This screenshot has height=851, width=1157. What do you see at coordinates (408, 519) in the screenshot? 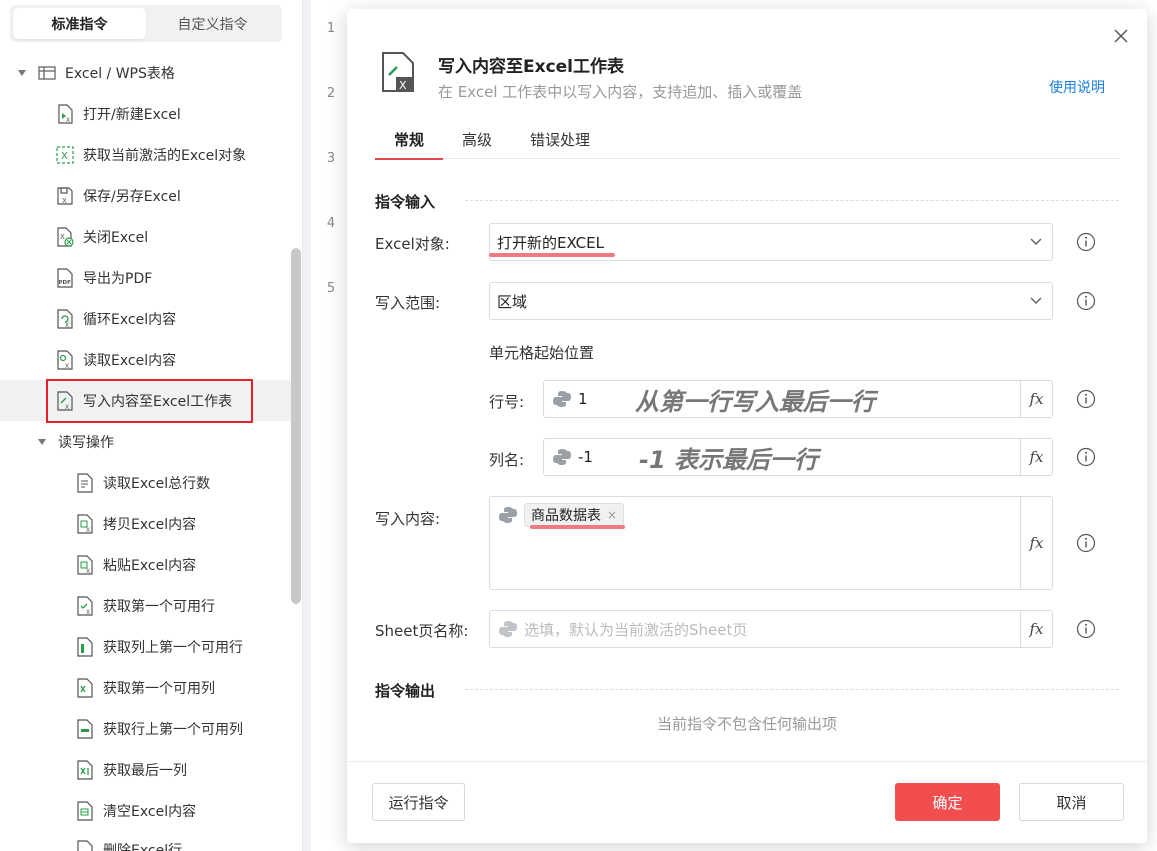
I see `content-label: 写入内容:` at bounding box center [408, 519].